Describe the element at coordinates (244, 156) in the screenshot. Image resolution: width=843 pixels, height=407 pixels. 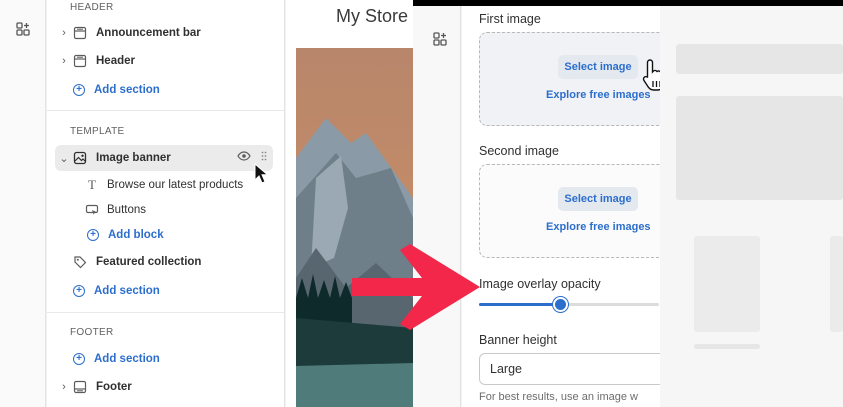
I see `eye-icon` at that location.